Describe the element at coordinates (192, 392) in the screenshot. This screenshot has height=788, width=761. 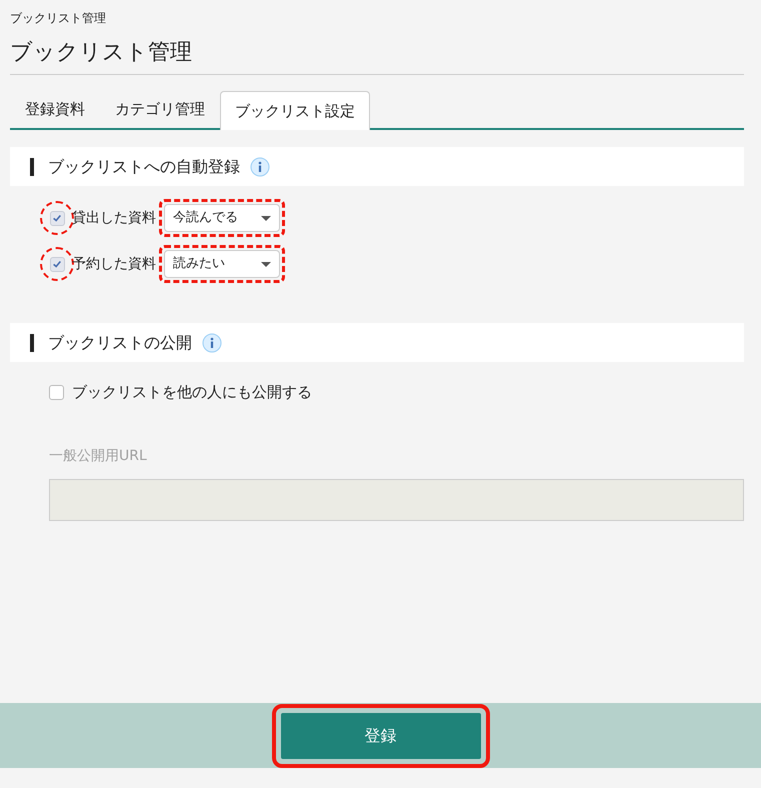
I see `checkbox-label: ブックリストを他の人にも公開する` at that location.